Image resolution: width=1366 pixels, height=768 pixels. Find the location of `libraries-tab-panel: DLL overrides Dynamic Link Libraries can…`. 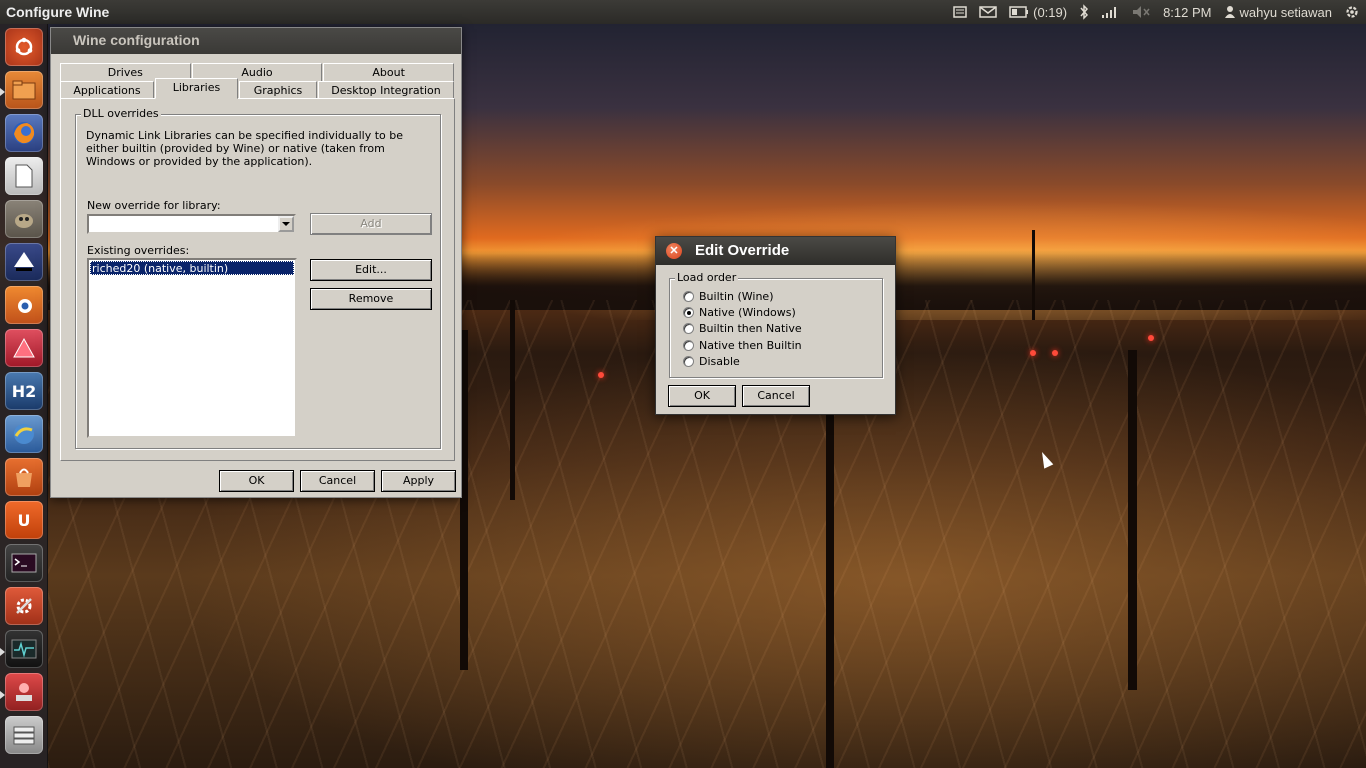

libraries-tab-panel: DLL overrides Dynamic Link Libraries can… is located at coordinates (257, 279).